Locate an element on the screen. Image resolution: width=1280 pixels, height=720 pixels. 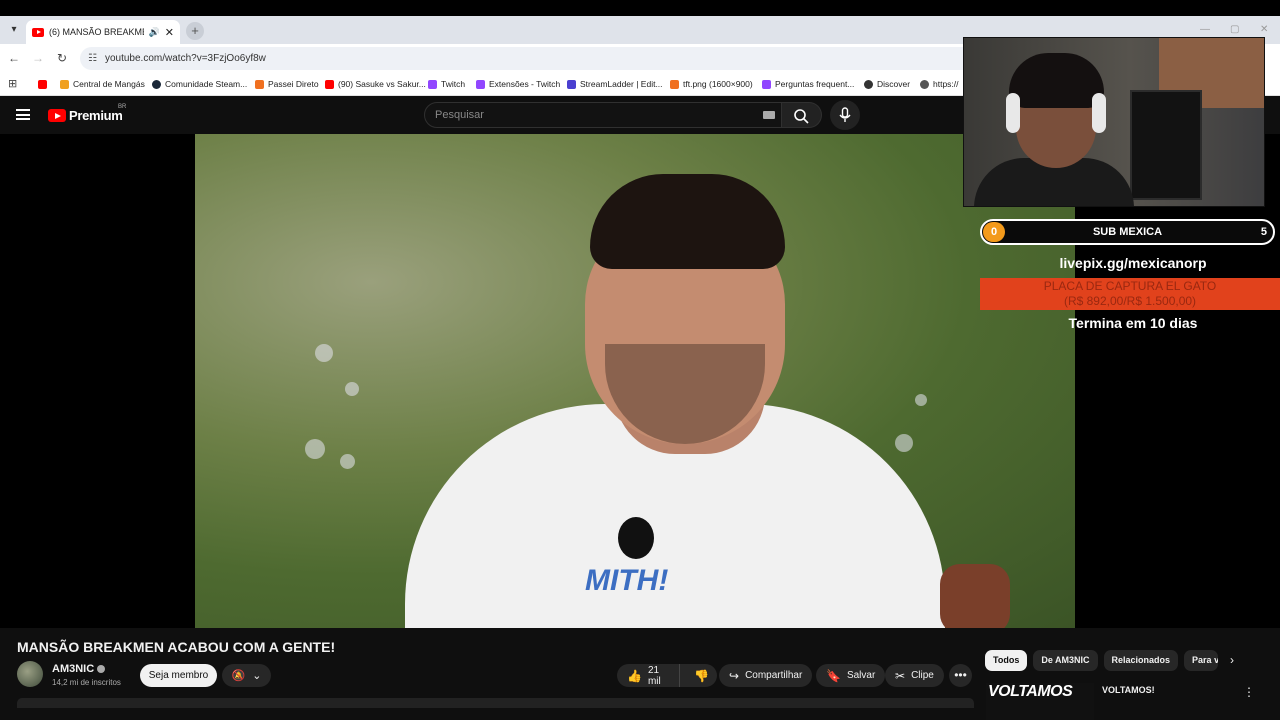
share-button: ↪ Compartilhar is located at coordinates (766, 675).